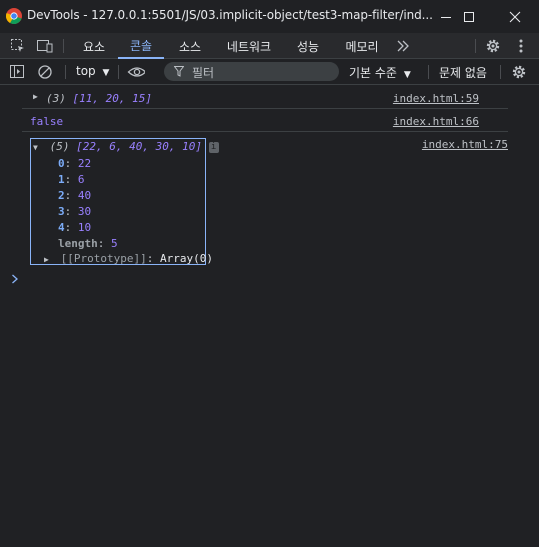 The width and height of the screenshot is (539, 547). Describe the element at coordinates (380, 72) in the screenshot. I see `log-level-select: 기본 수준 ▼` at that location.